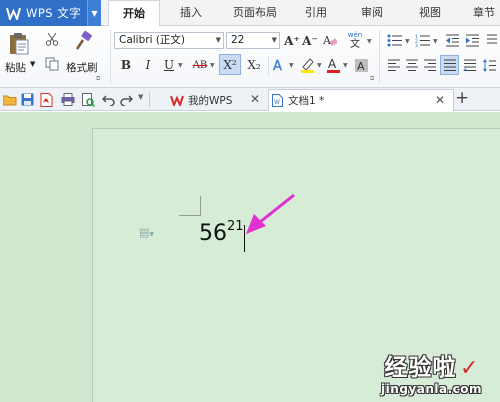 This screenshot has height=402, width=500. What do you see at coordinates (126, 65) in the screenshot?
I see `bold-button: B` at bounding box center [126, 65].